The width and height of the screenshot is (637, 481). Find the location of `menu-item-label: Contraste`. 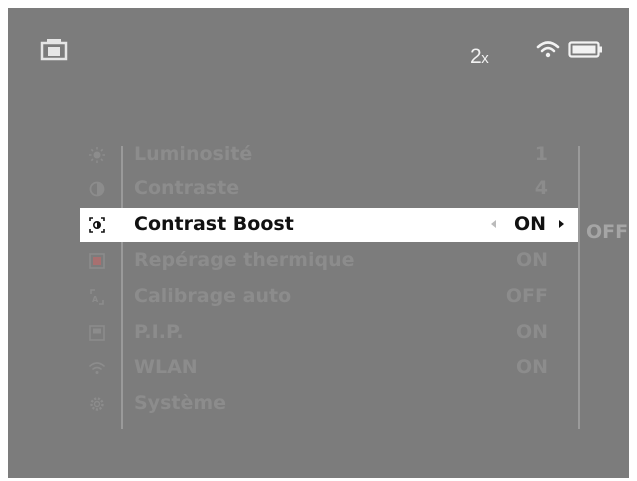

menu-item-label: Contraste is located at coordinates (187, 188).